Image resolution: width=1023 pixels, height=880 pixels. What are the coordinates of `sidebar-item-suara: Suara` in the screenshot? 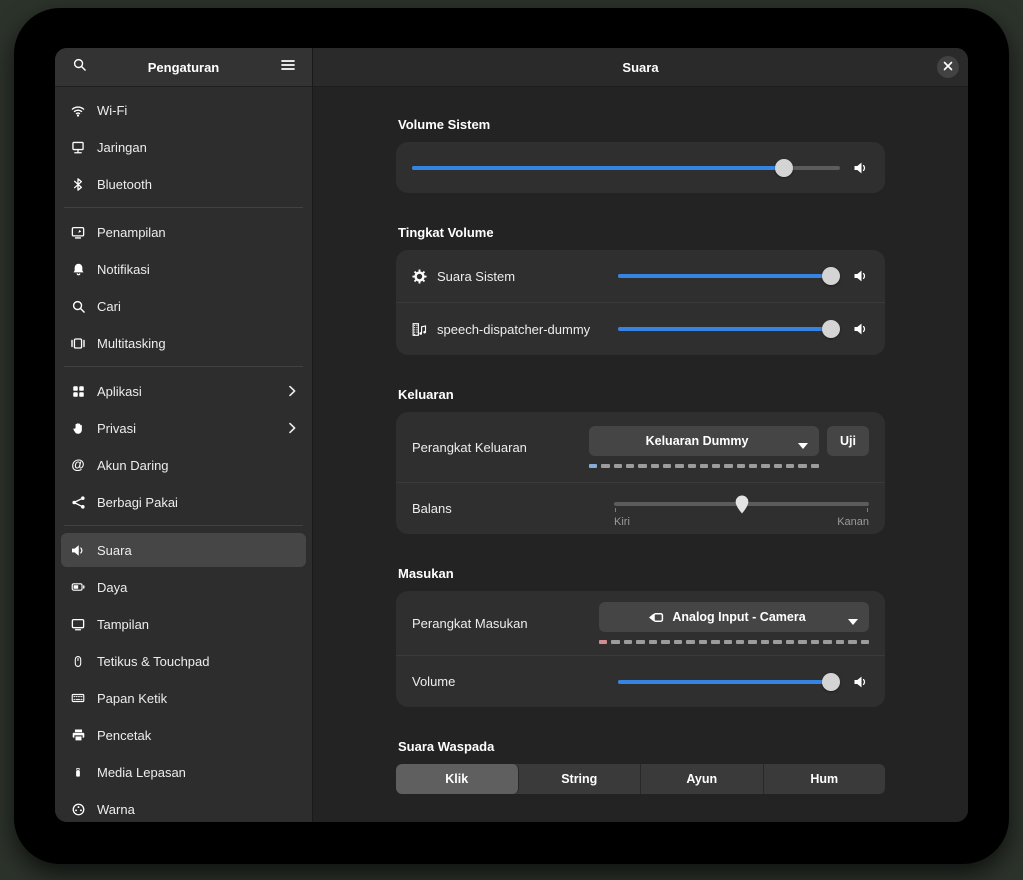 It's located at (183, 550).